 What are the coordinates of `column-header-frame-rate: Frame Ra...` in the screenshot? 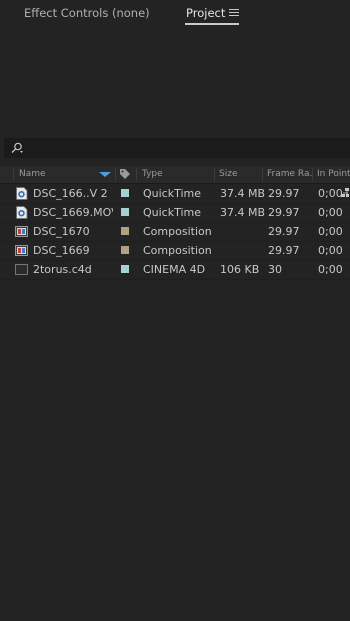 It's located at (289, 174).